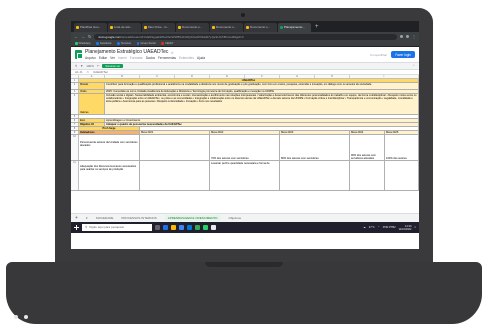  I want to click on meta-cell: 80% dos setores com servidores, so click(315, 147).